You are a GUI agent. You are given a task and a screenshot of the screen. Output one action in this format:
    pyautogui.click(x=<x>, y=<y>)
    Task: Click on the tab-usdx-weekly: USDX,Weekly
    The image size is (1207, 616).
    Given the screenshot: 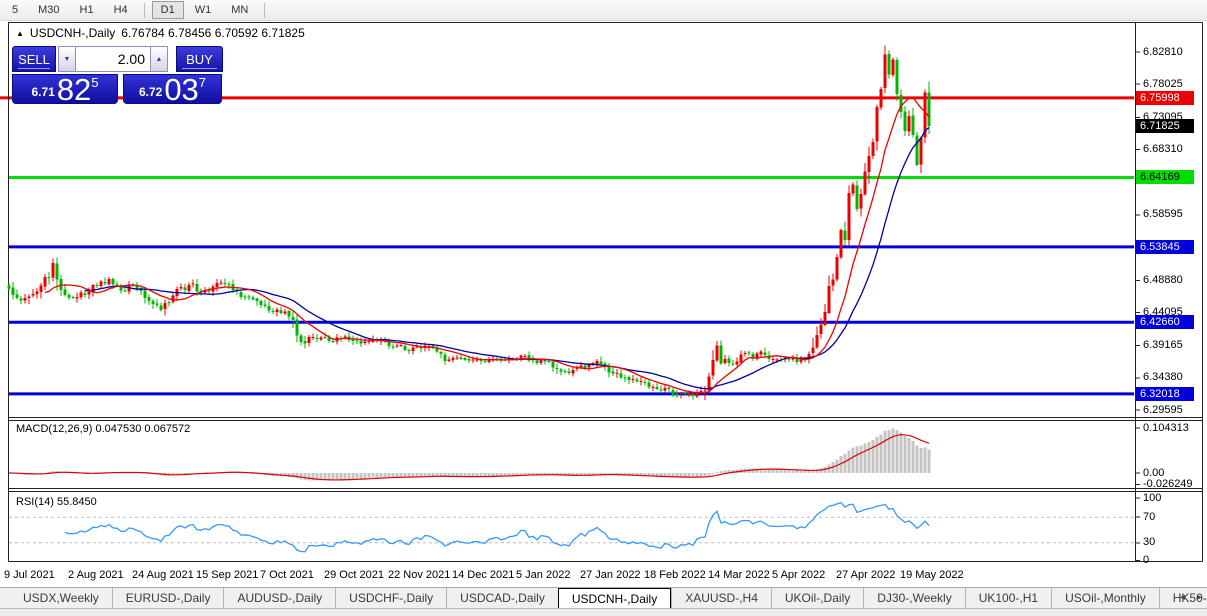 What is the action you would take?
    pyautogui.click(x=61, y=598)
    